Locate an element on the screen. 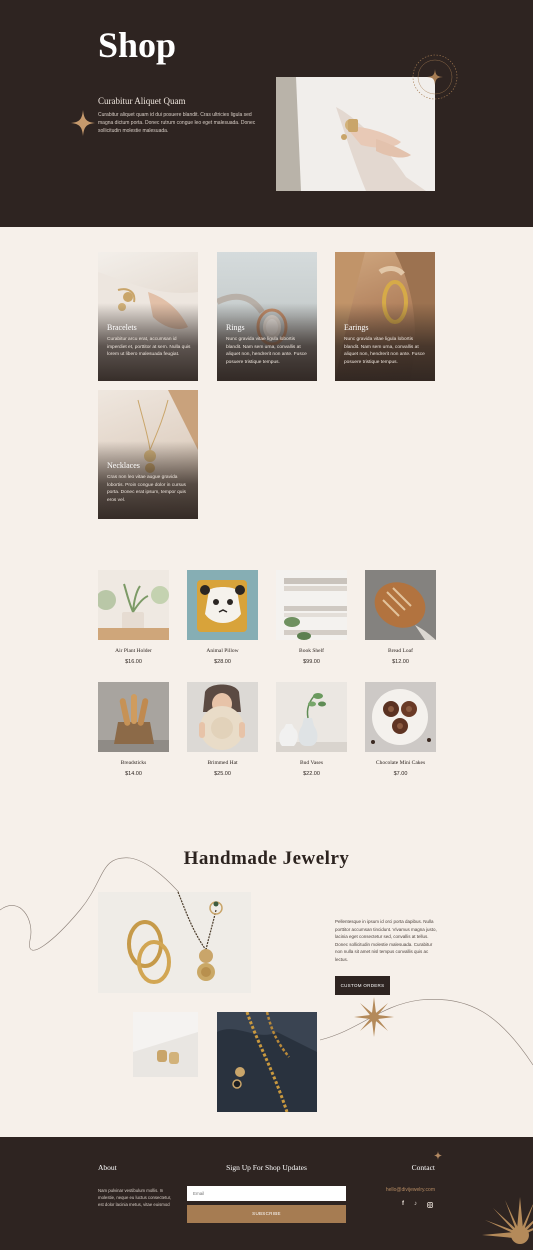 The width and height of the screenshot is (533, 1250). product-price: $28.00 is located at coordinates (222, 662).